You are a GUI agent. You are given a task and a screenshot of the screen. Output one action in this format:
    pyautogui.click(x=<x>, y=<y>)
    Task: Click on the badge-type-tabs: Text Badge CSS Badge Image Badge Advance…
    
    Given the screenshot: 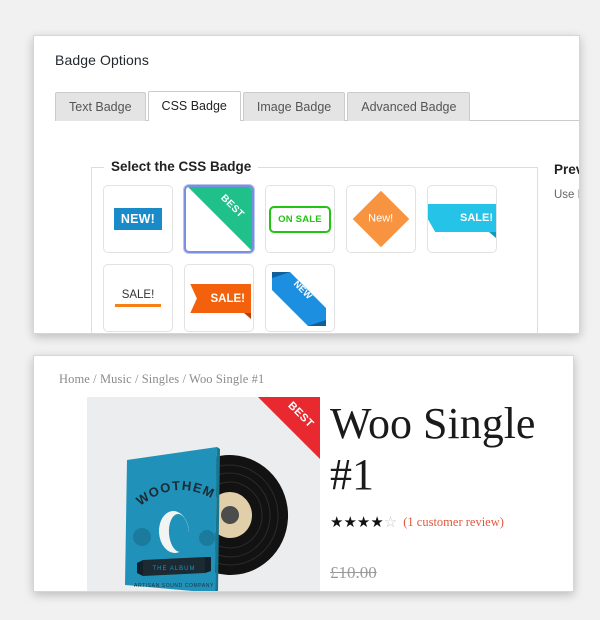 What is the action you would take?
    pyautogui.click(x=317, y=105)
    